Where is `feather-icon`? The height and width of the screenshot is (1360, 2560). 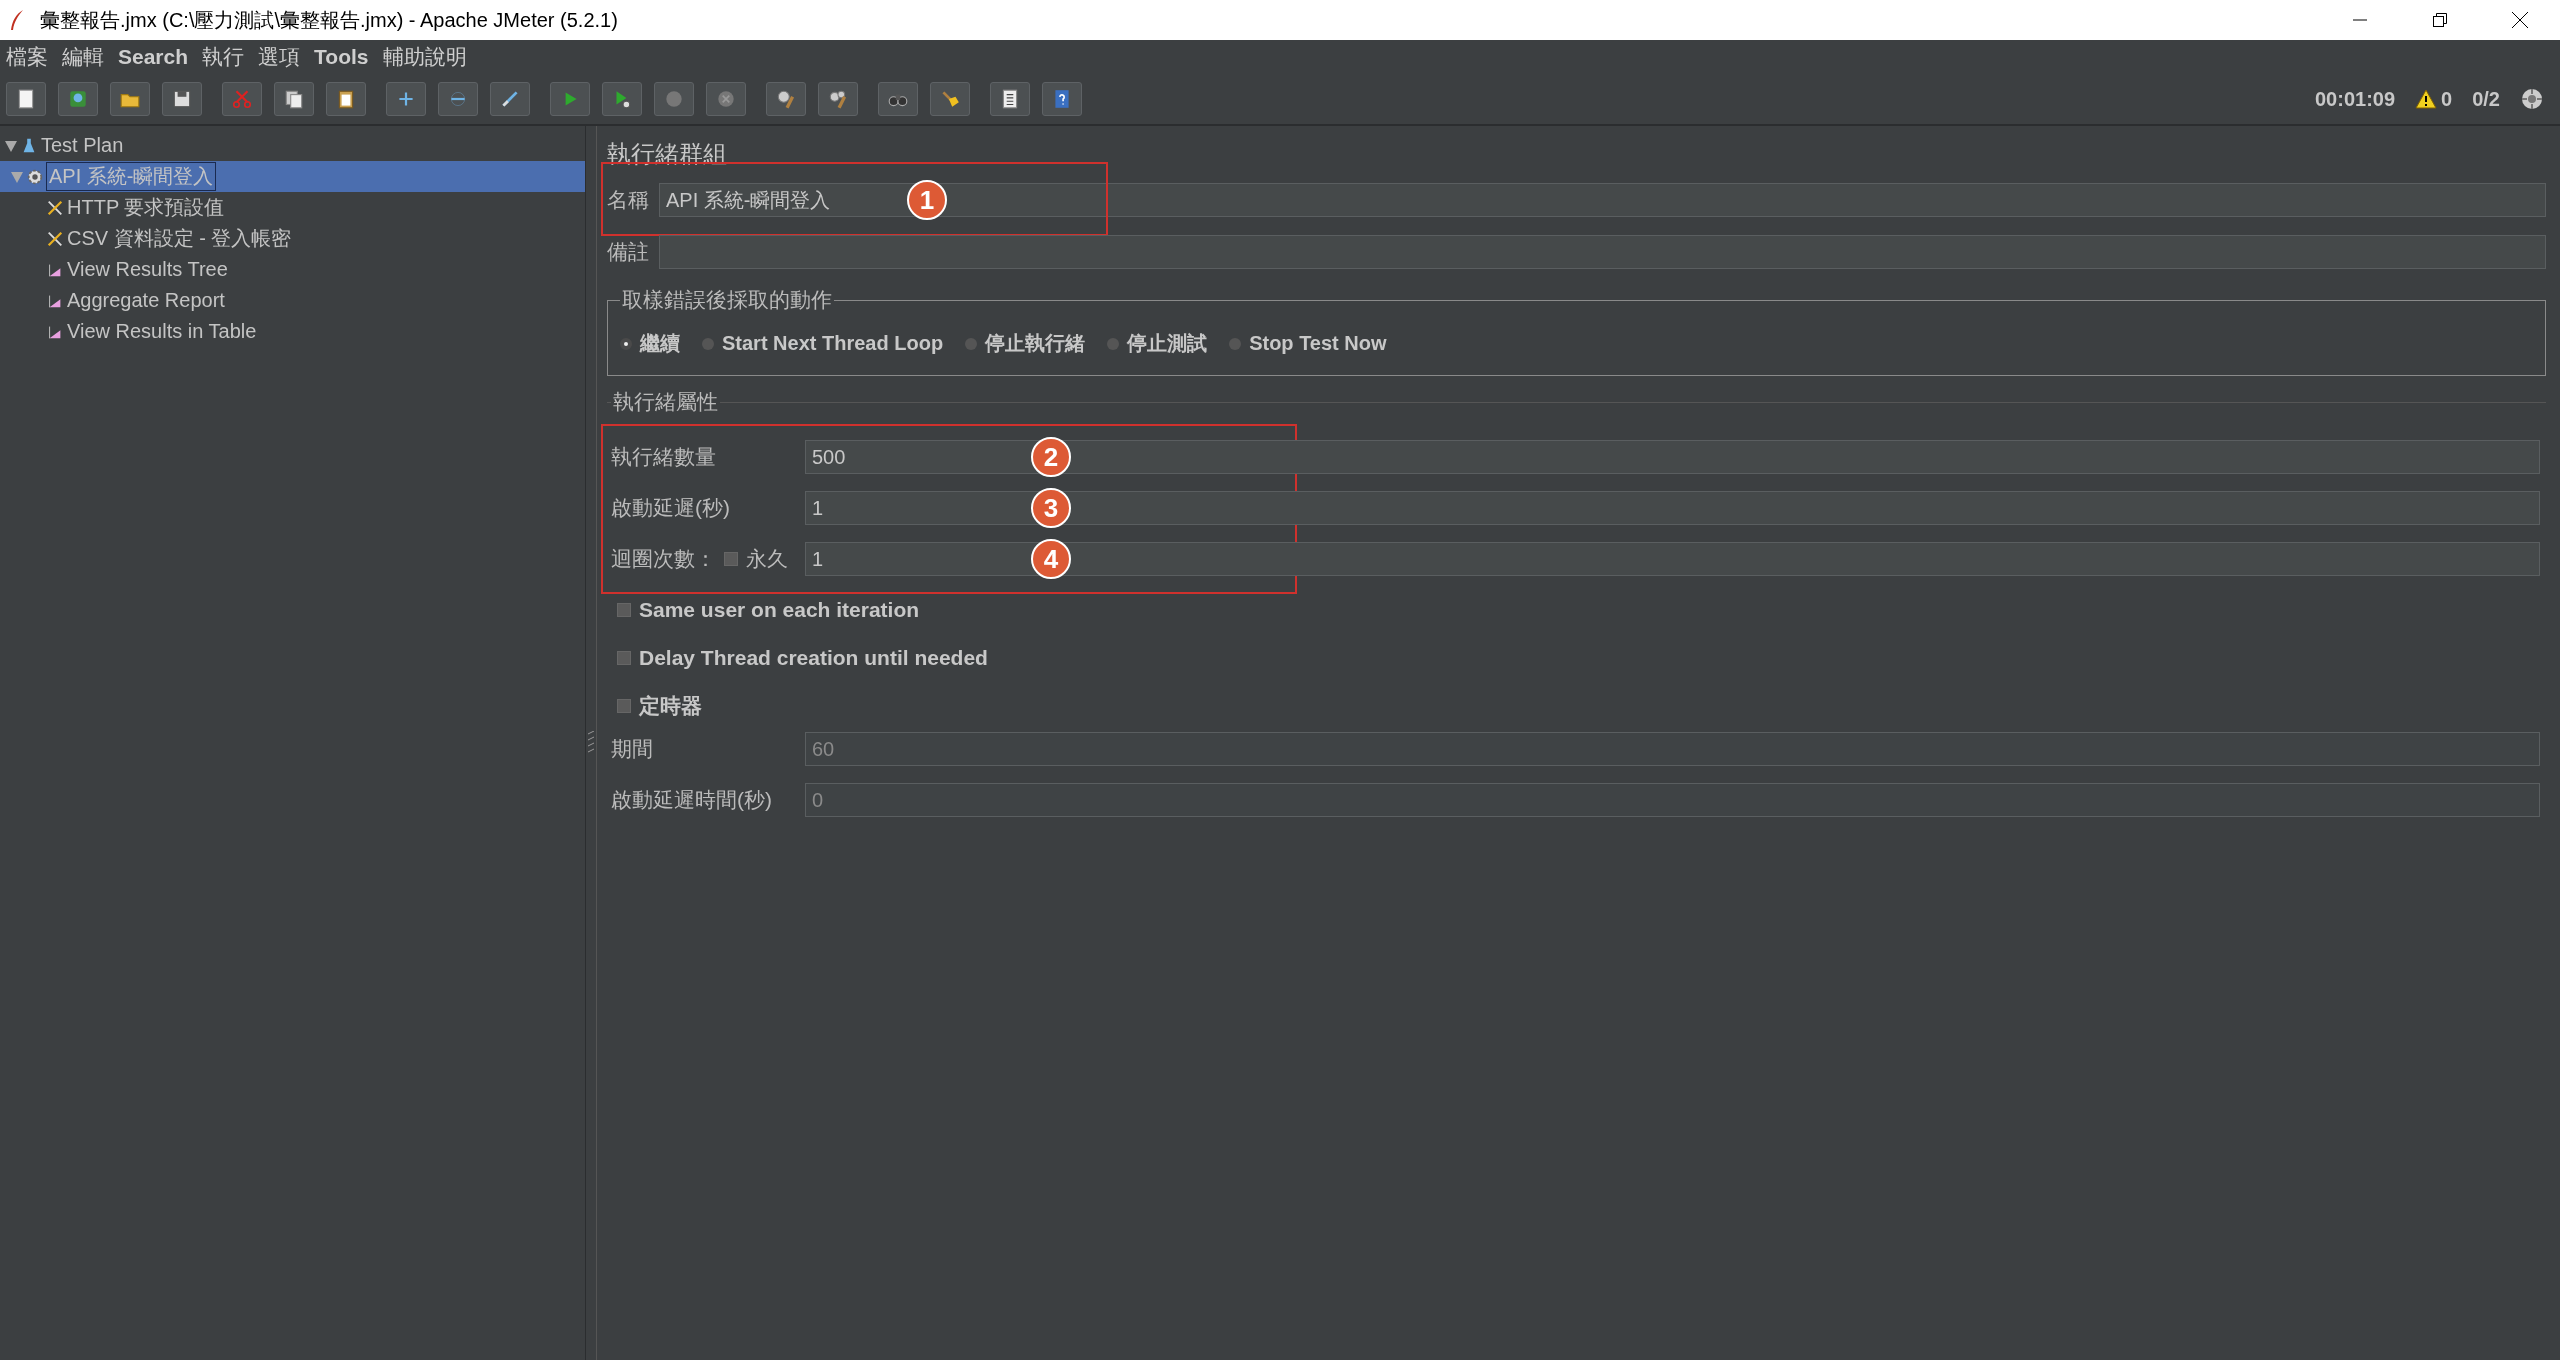 feather-icon is located at coordinates (17, 20).